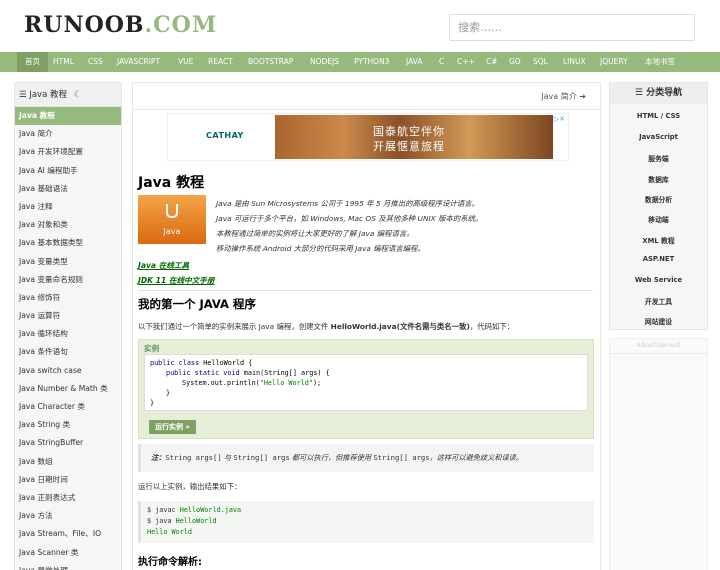 Image resolution: width=720 pixels, height=570 pixels. I want to click on sidebar-item: Java 异常处理, so click(68, 566).